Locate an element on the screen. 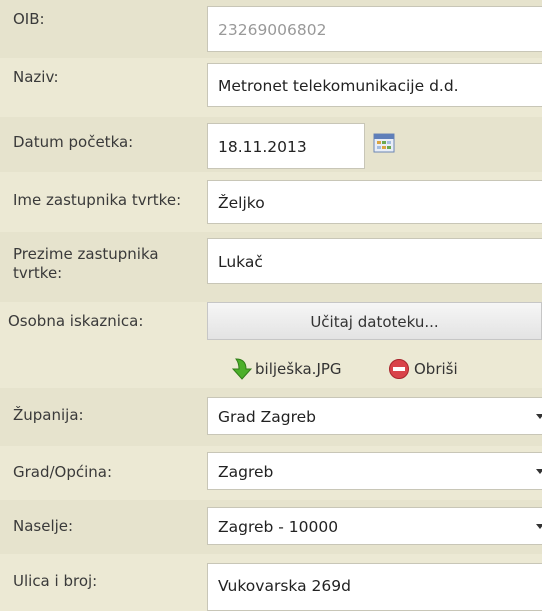 This screenshot has width=542, height=611. naziv-label: Naziv: is located at coordinates (36, 77).